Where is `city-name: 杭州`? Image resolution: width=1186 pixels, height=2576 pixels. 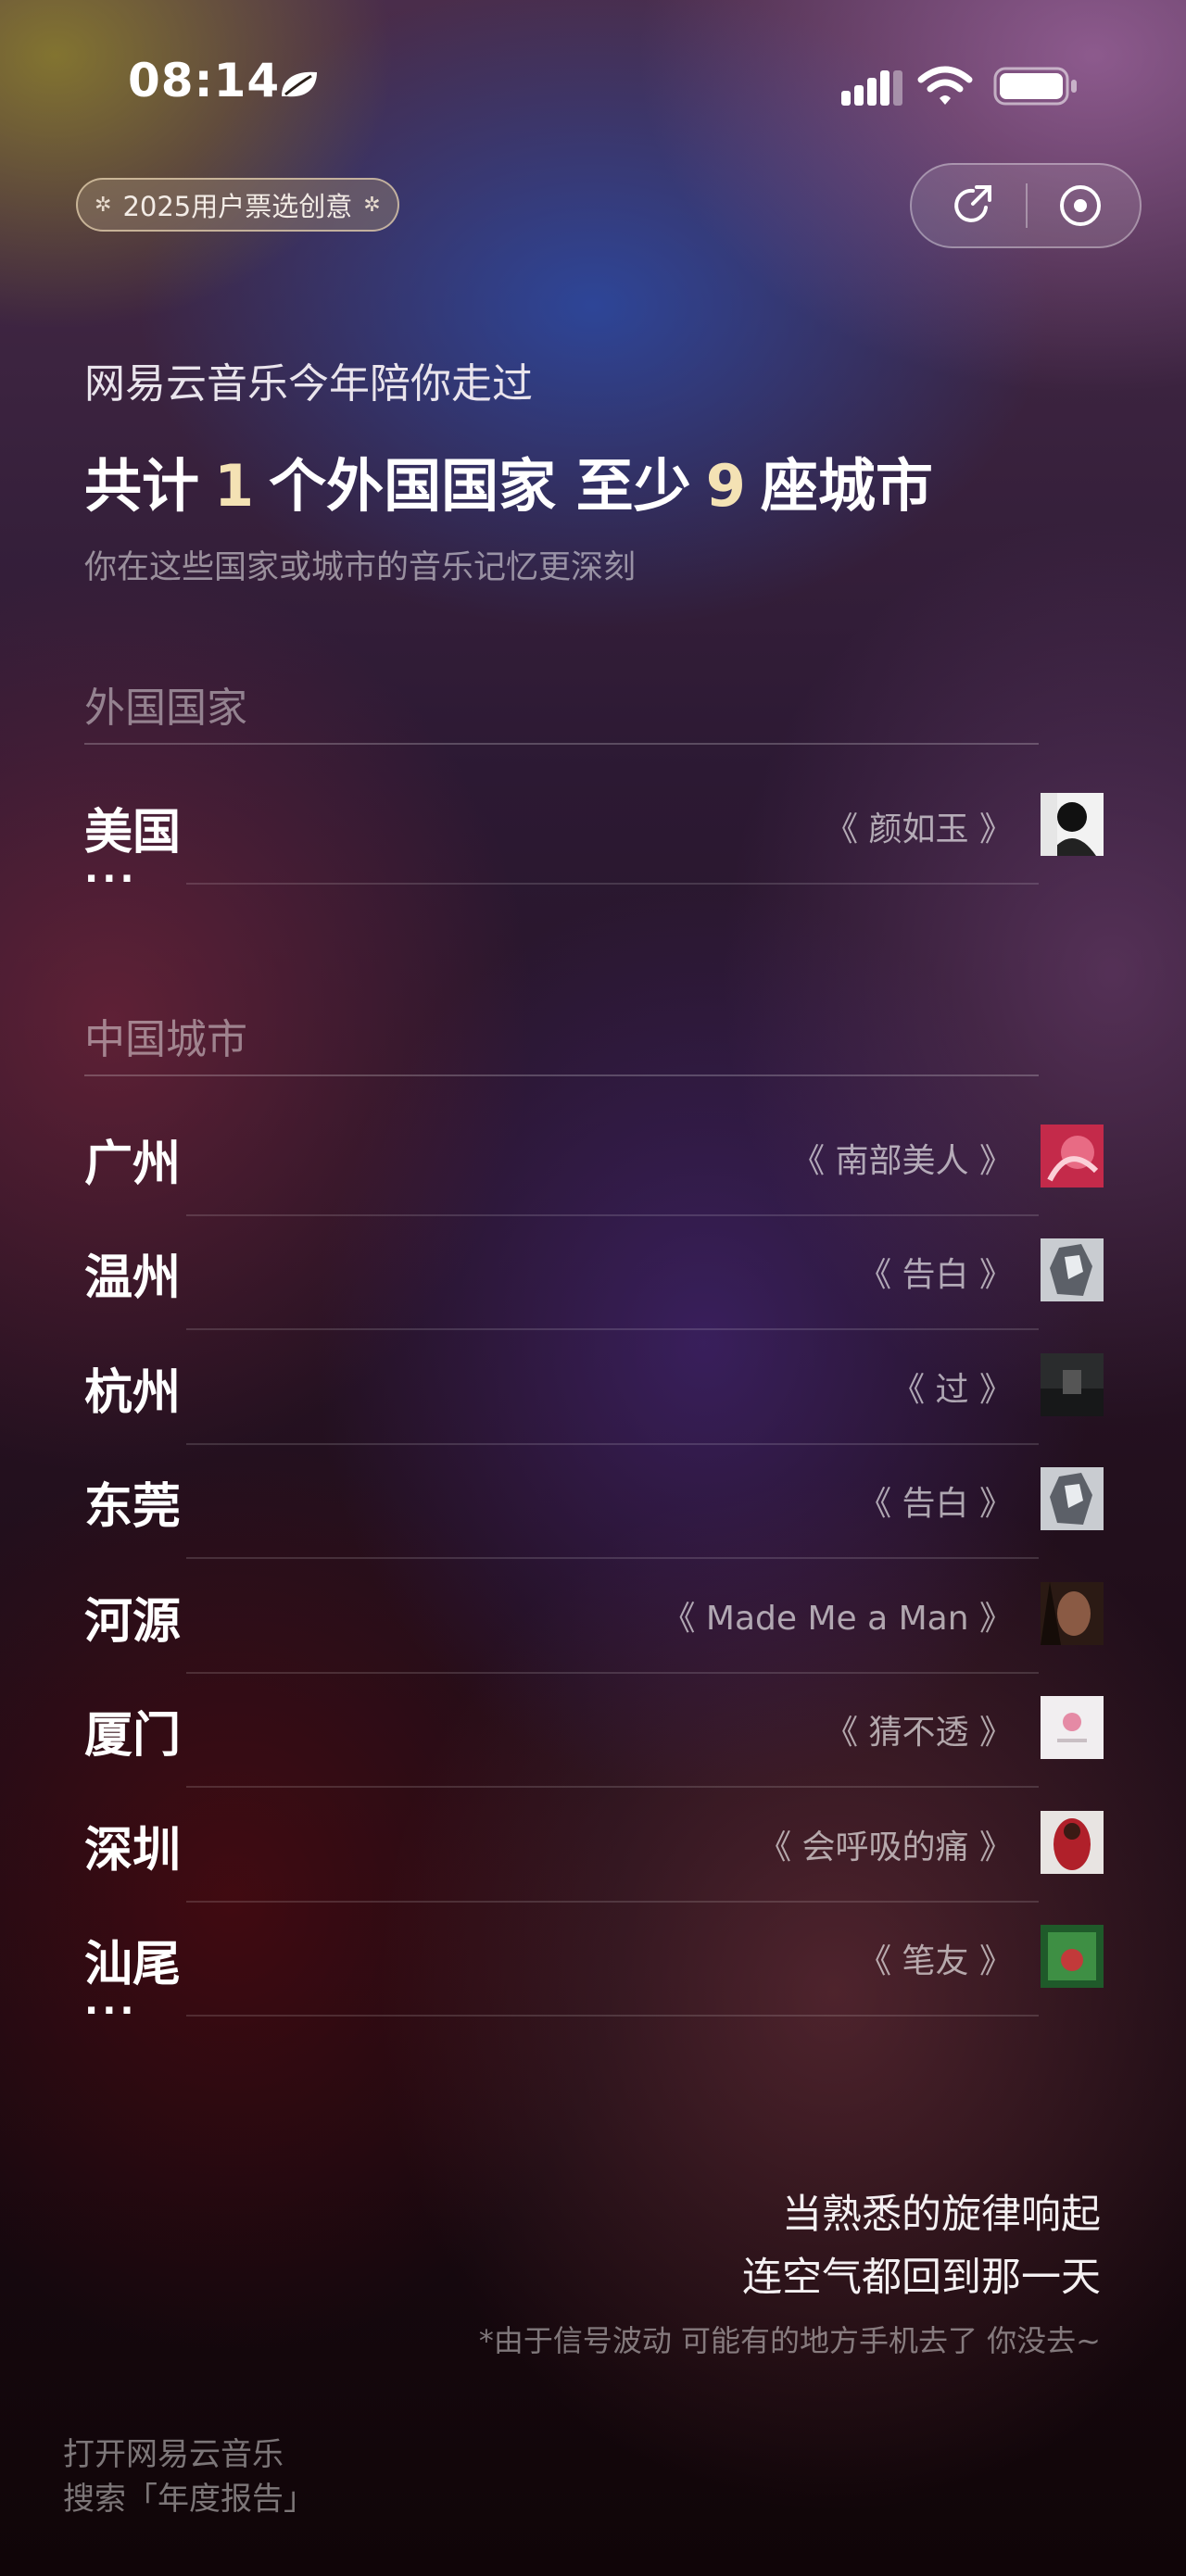
city-name: 杭州 is located at coordinates (133, 1393).